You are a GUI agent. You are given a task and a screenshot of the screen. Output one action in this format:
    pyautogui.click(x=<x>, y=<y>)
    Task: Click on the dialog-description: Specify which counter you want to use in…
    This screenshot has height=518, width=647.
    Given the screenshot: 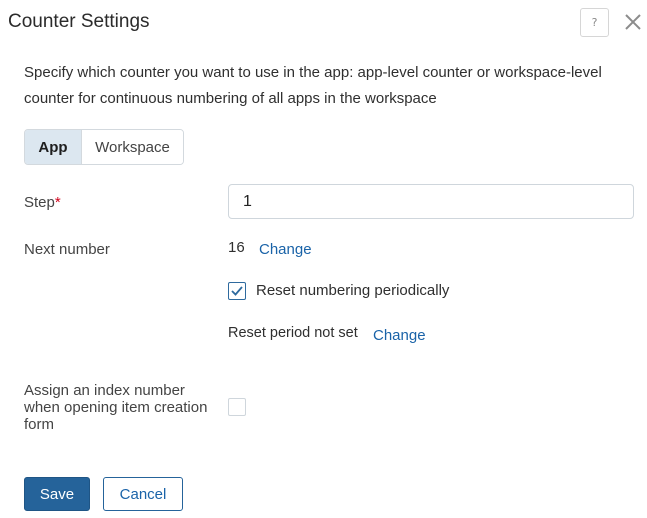 What is the action you would take?
    pyautogui.click(x=313, y=85)
    